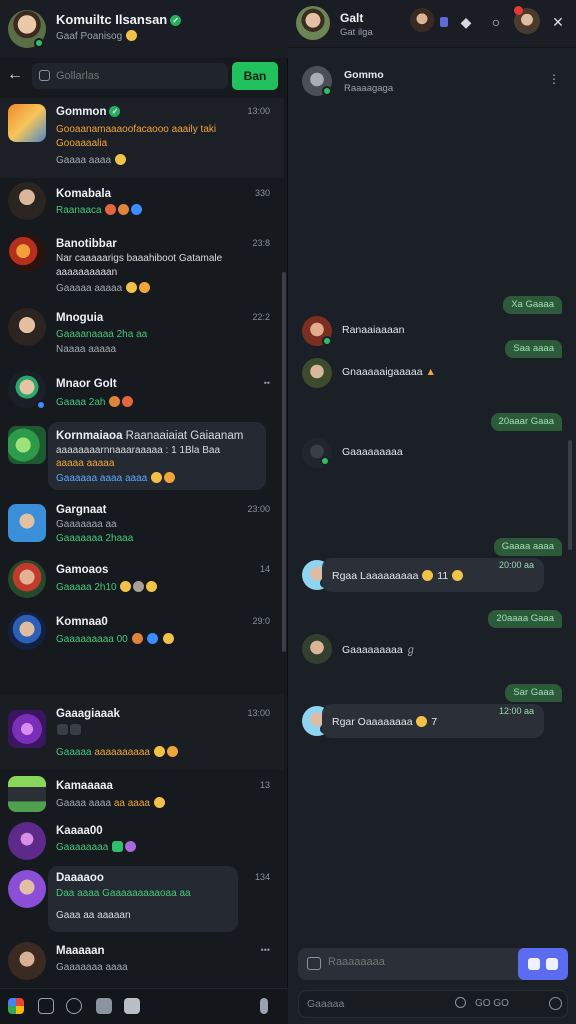 Image resolution: width=576 pixels, height=1024 pixels. Describe the element at coordinates (255, 76) in the screenshot. I see `search-button: Ban` at that location.